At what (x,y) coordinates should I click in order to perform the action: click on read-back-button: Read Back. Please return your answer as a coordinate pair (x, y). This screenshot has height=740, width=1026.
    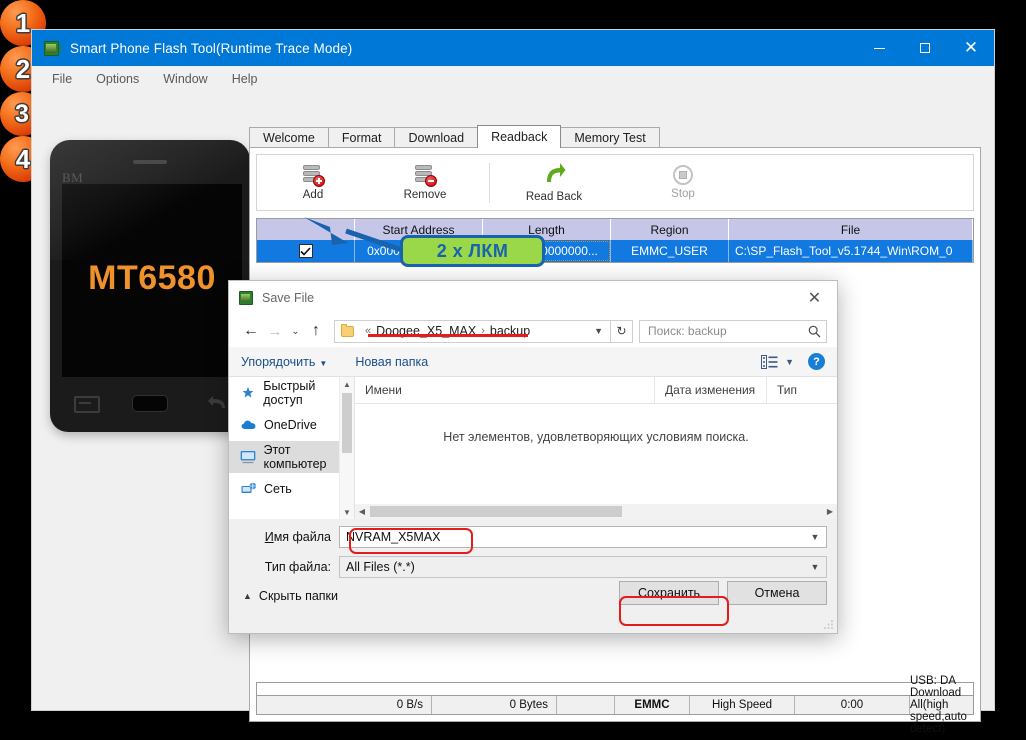
    Looking at the image, I should click on (554, 182).